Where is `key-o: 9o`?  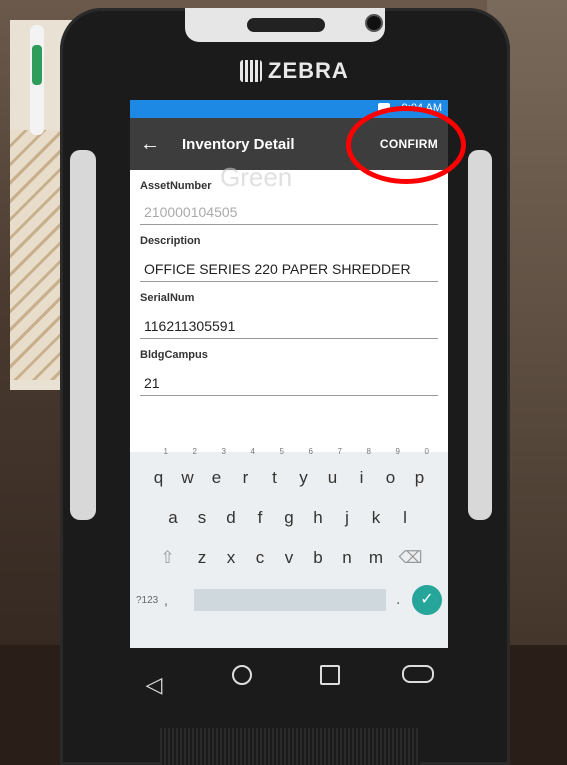 key-o: 9o is located at coordinates (390, 473).